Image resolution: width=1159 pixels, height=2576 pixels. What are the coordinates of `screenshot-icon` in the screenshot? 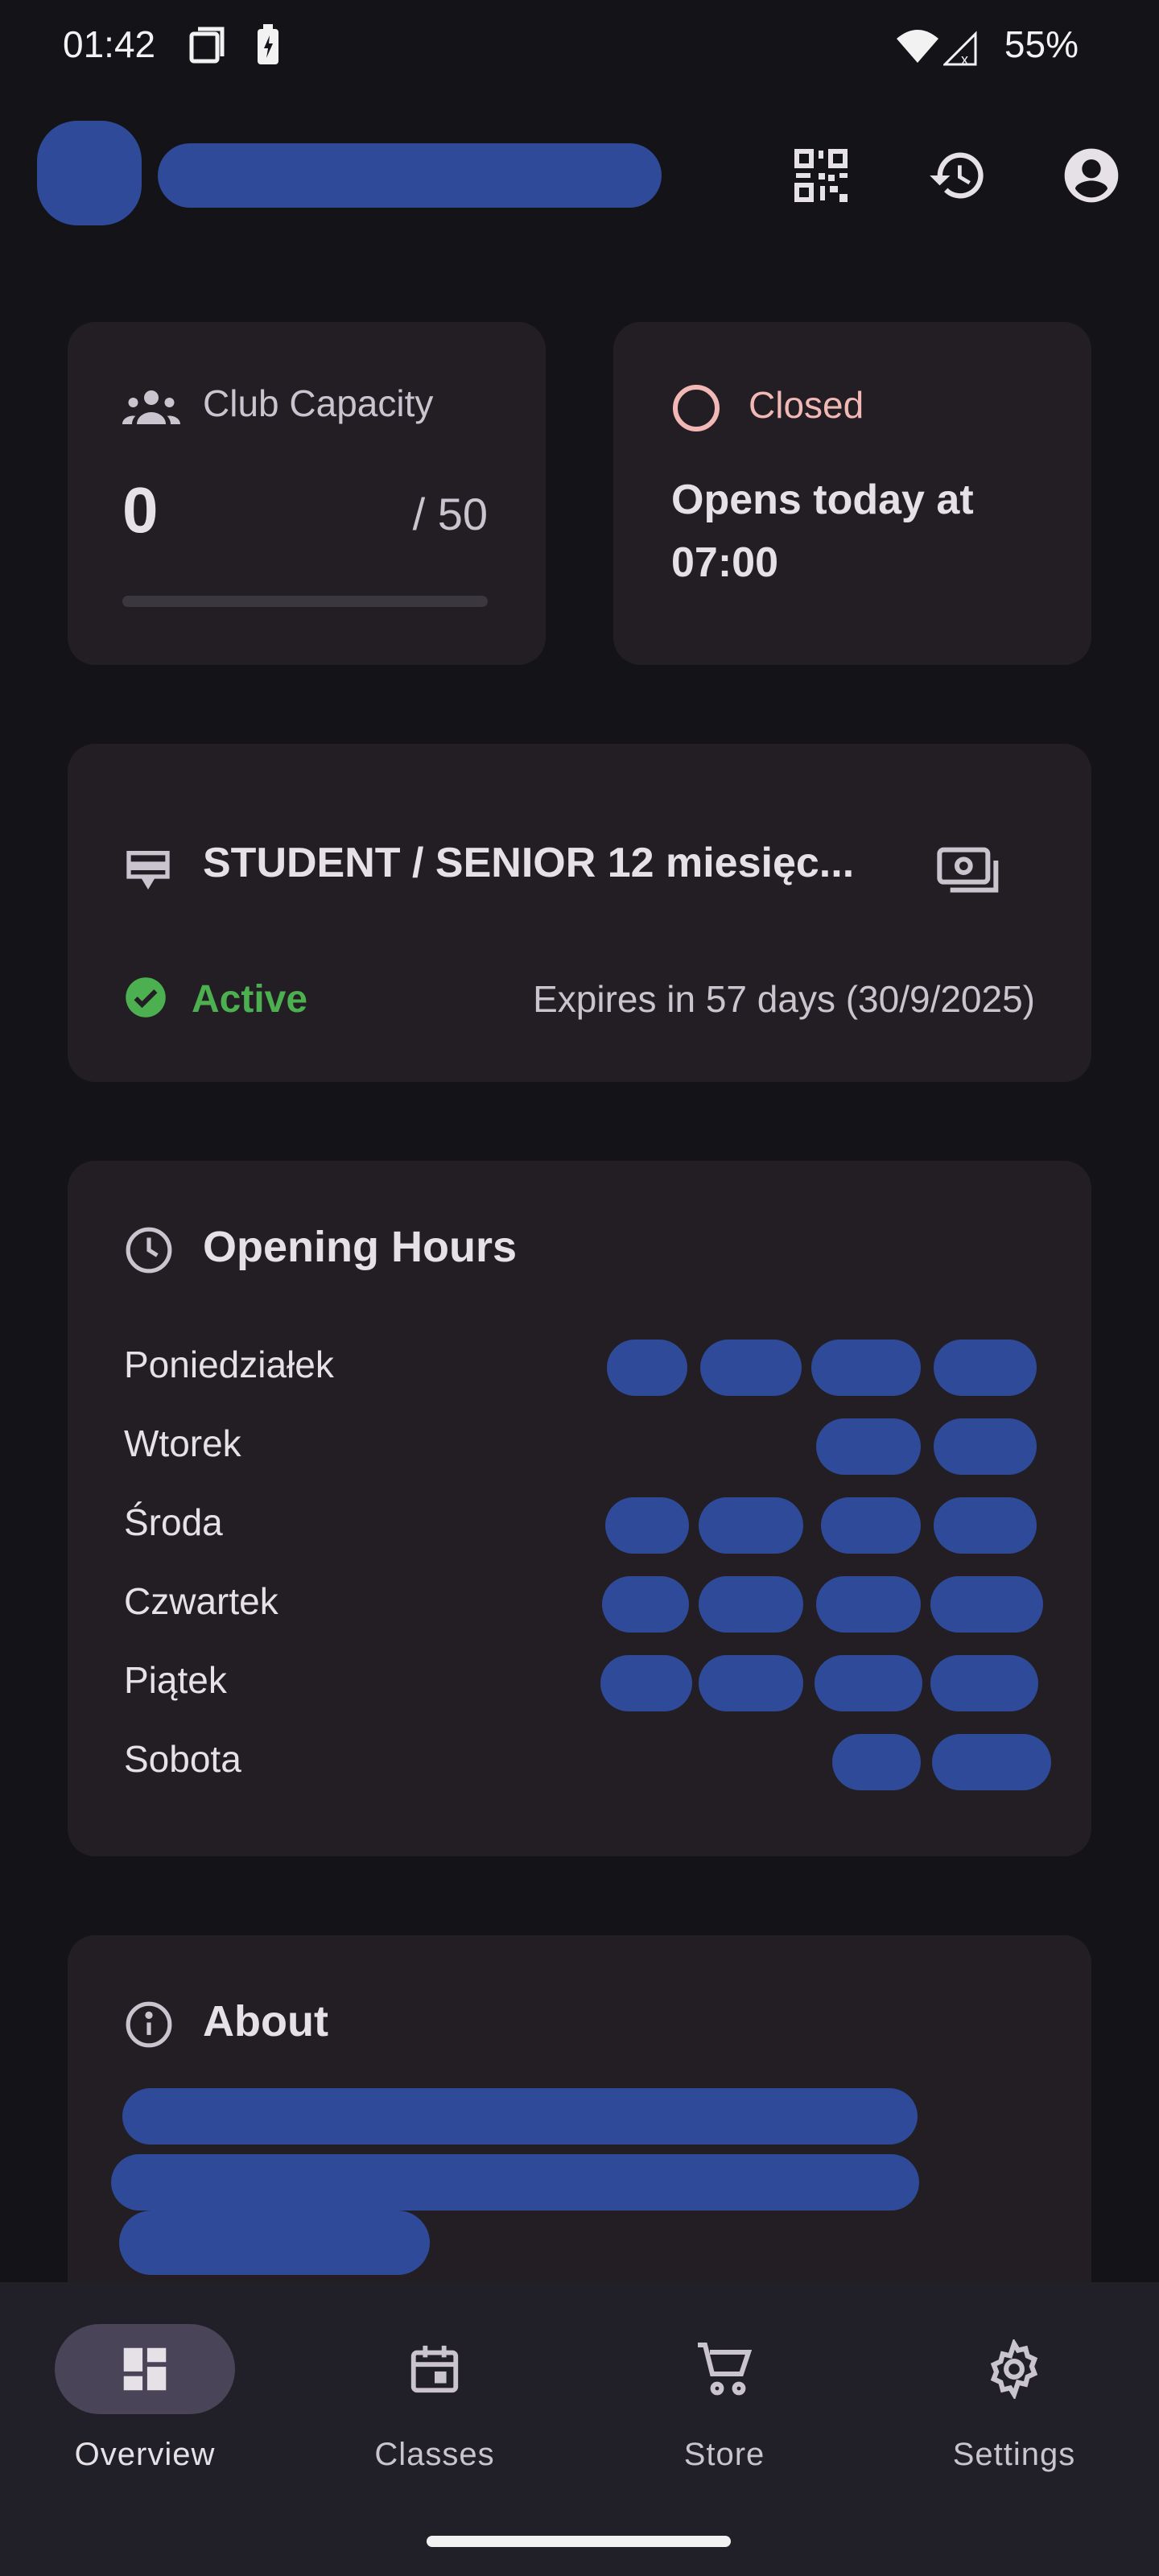 It's located at (206, 48).